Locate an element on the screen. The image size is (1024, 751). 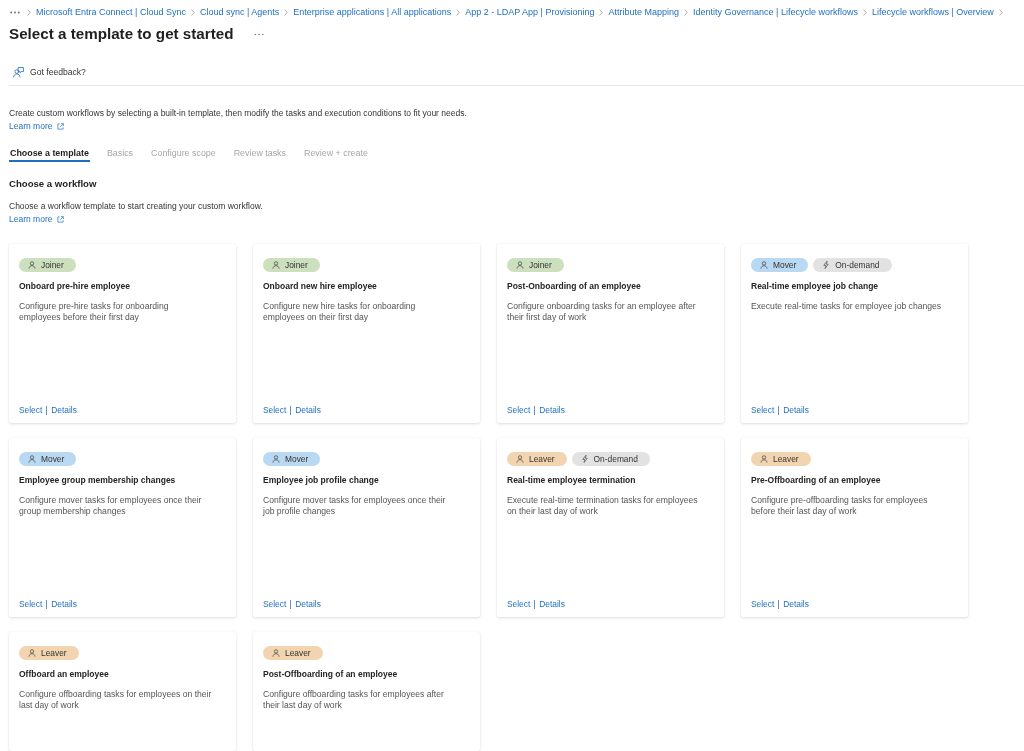
card-title: Post-Onboarding of an employee is located at coordinates (574, 286).